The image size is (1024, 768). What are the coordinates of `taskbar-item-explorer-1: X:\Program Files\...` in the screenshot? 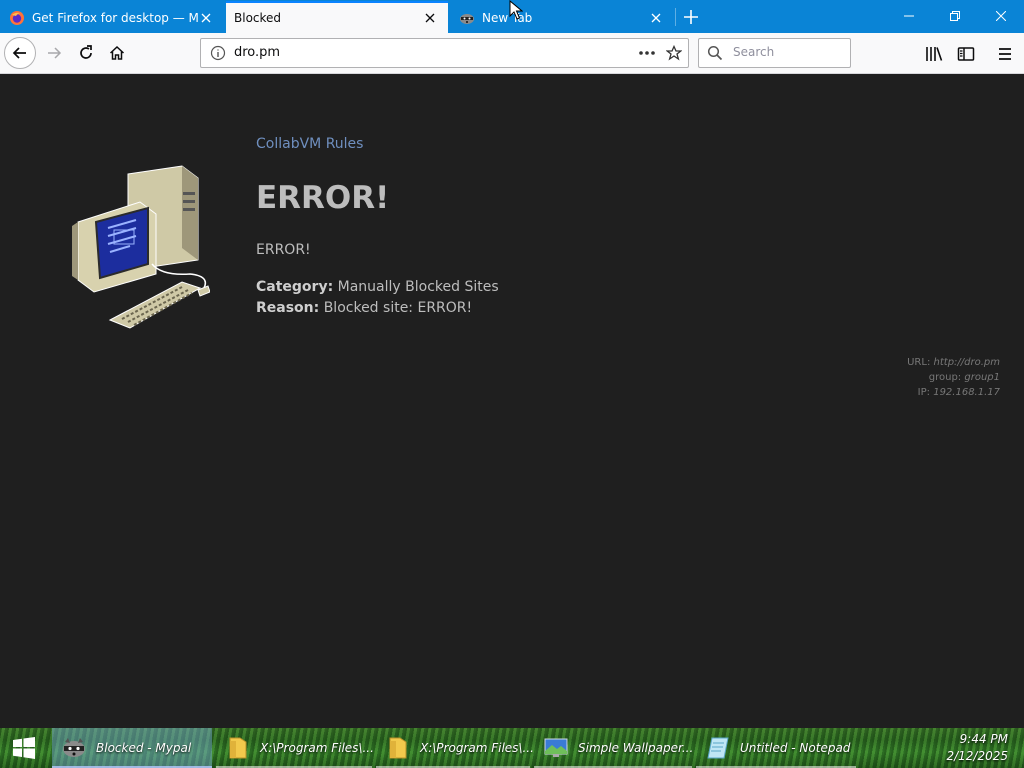 It's located at (295, 748).